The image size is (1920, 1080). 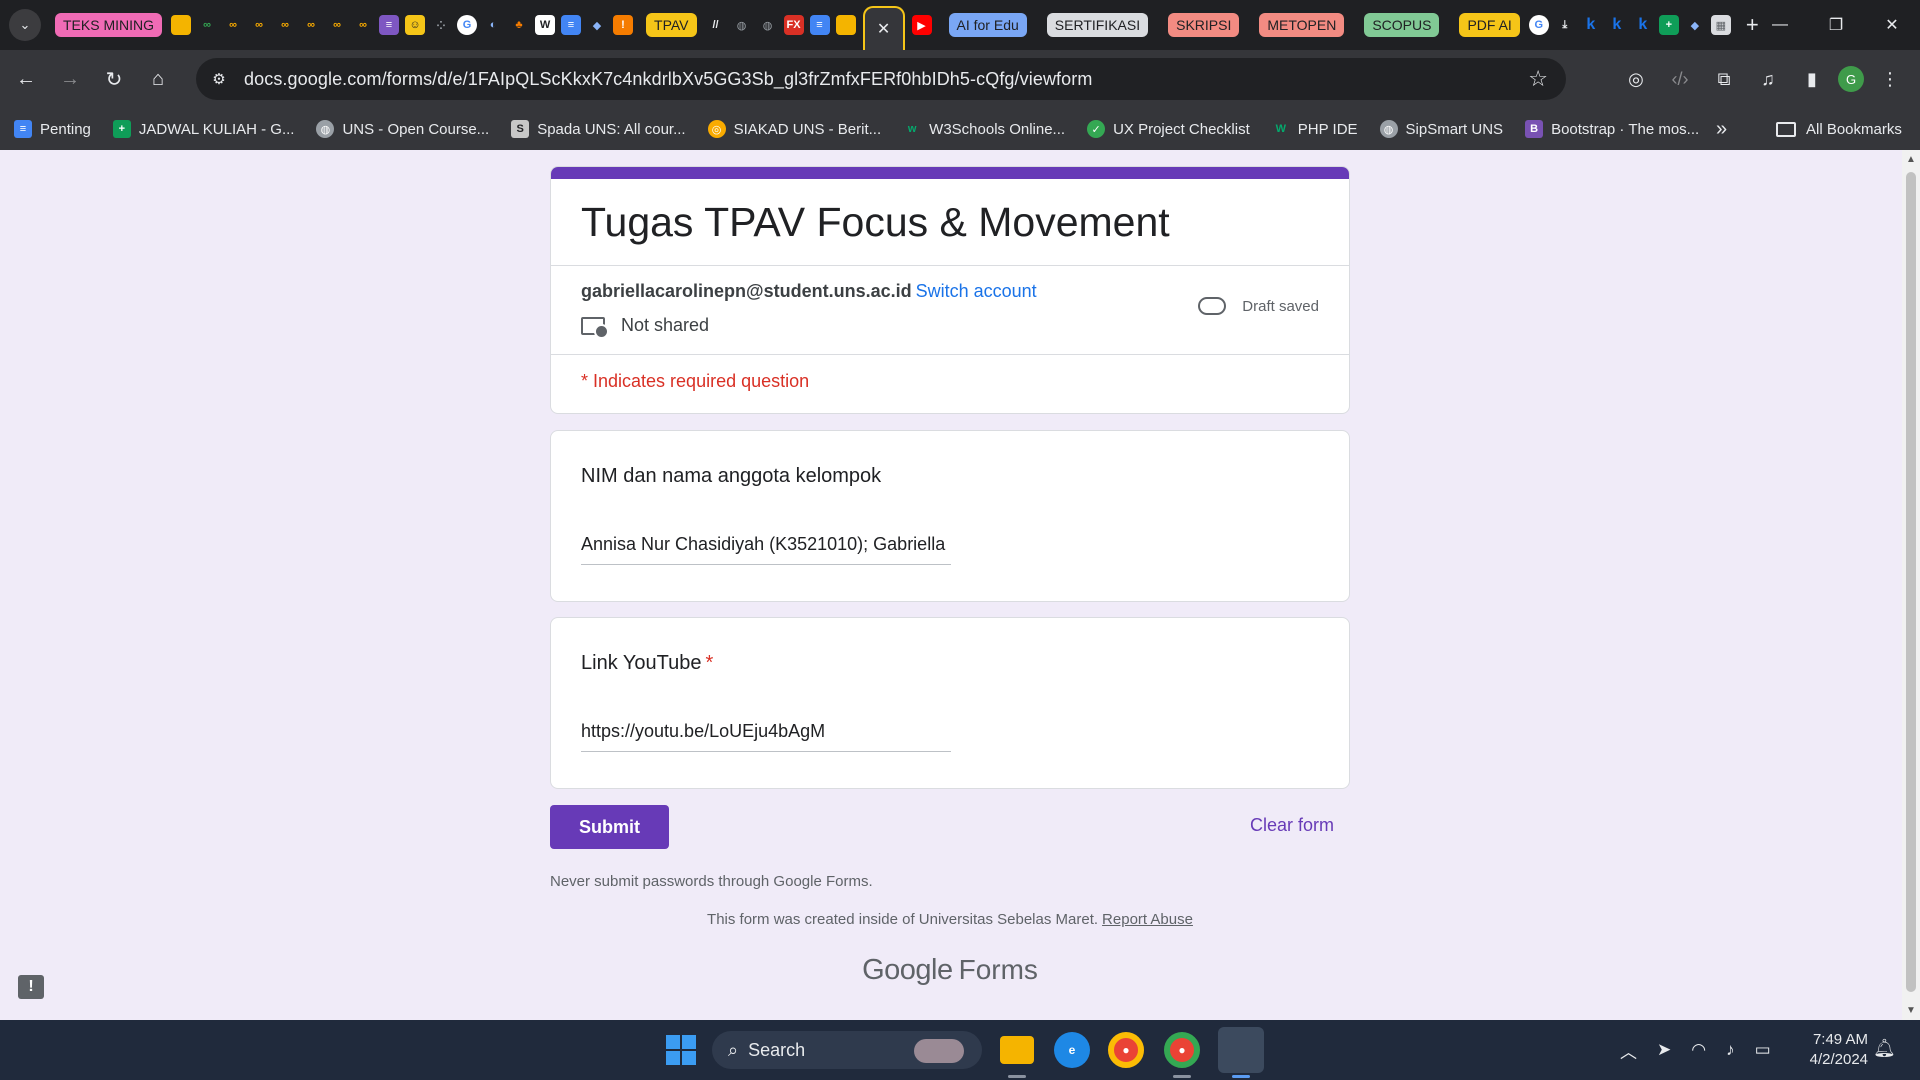 What do you see at coordinates (1892, 25) in the screenshot?
I see `close-window-button: ✕` at bounding box center [1892, 25].